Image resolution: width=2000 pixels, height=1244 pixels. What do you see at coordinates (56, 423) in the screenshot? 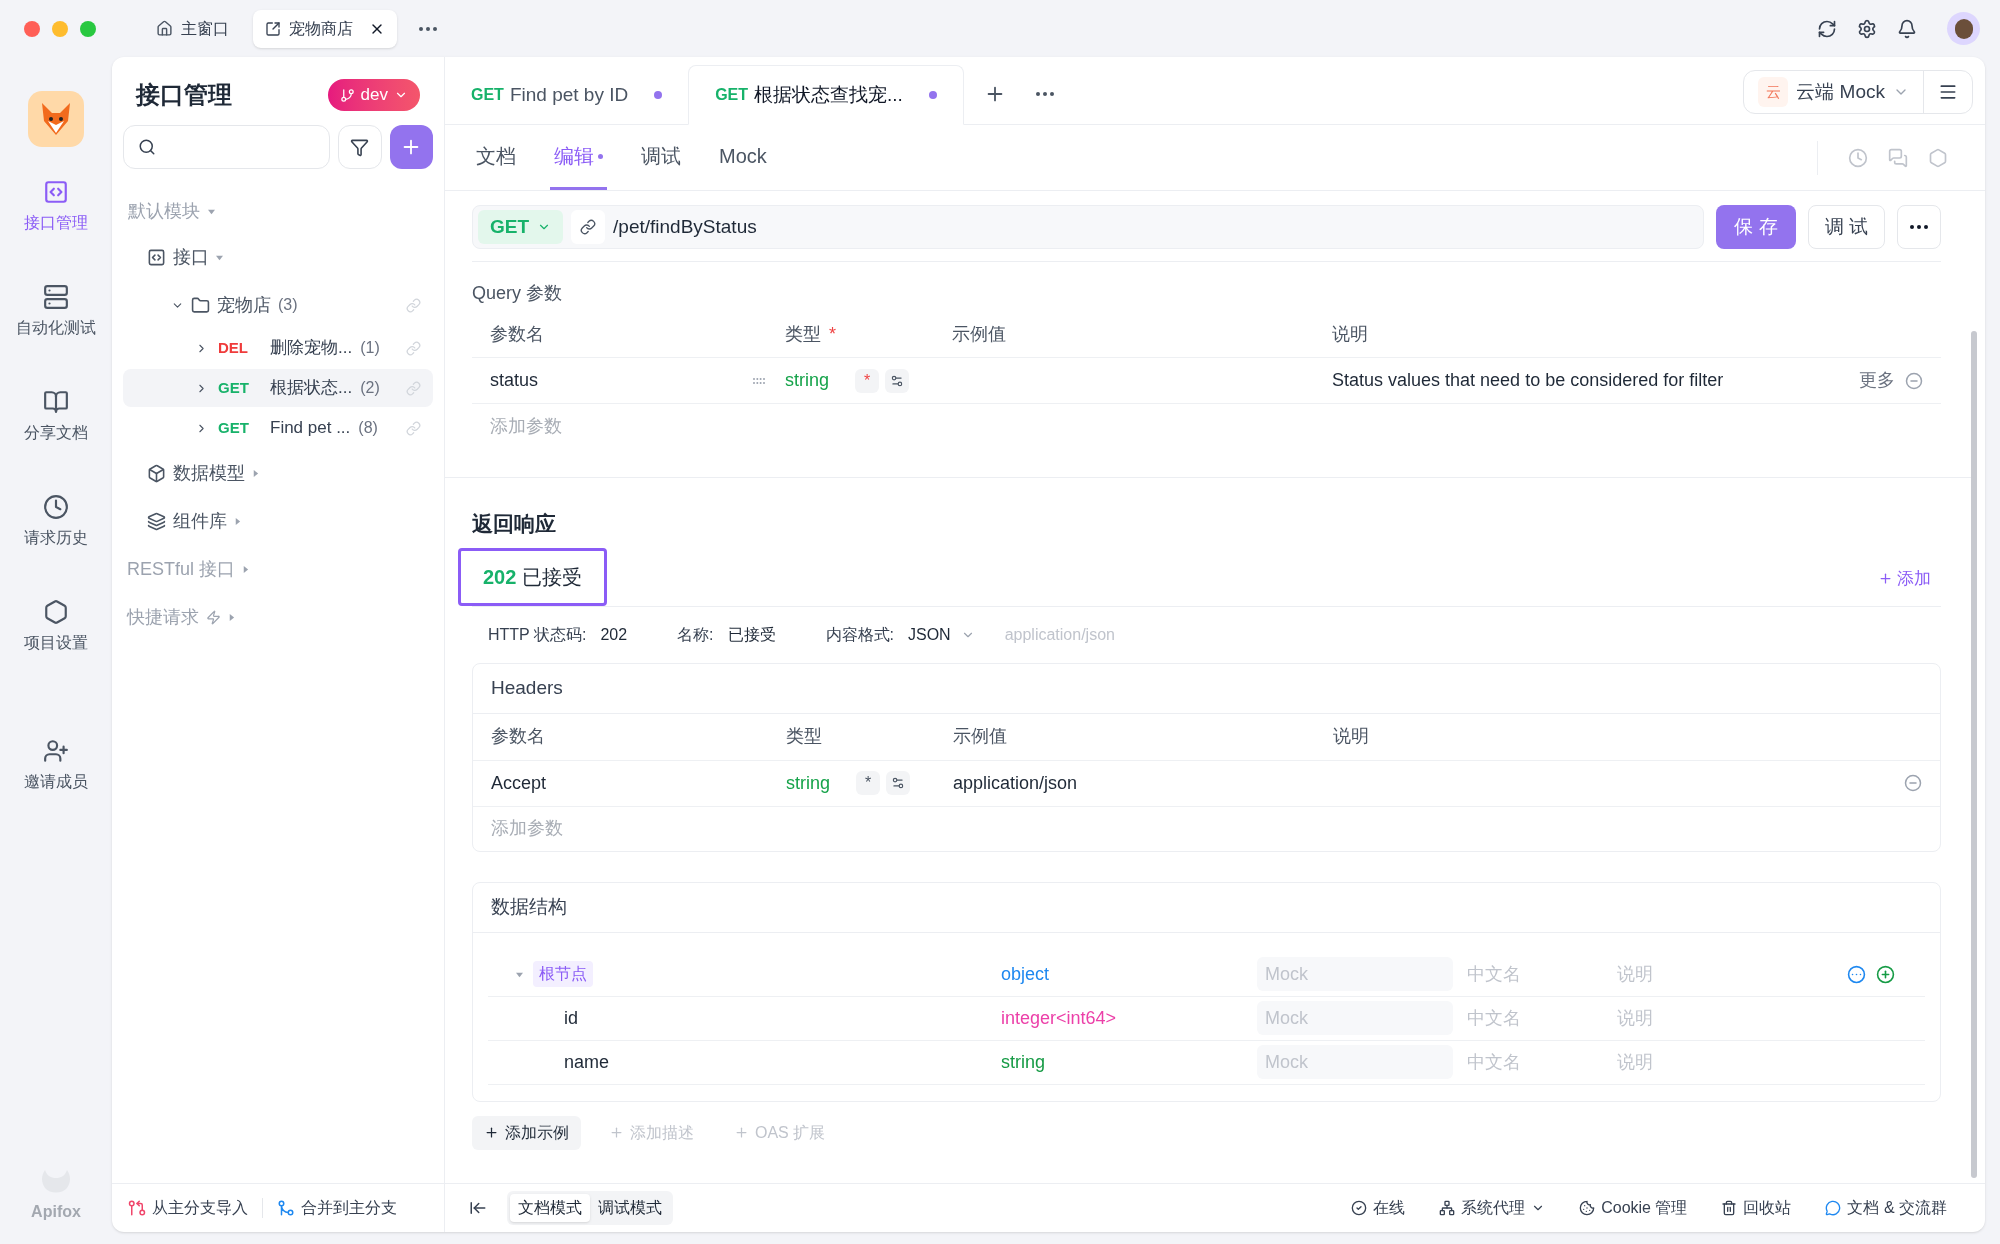
I see `rail-item: 分享文档` at bounding box center [56, 423].